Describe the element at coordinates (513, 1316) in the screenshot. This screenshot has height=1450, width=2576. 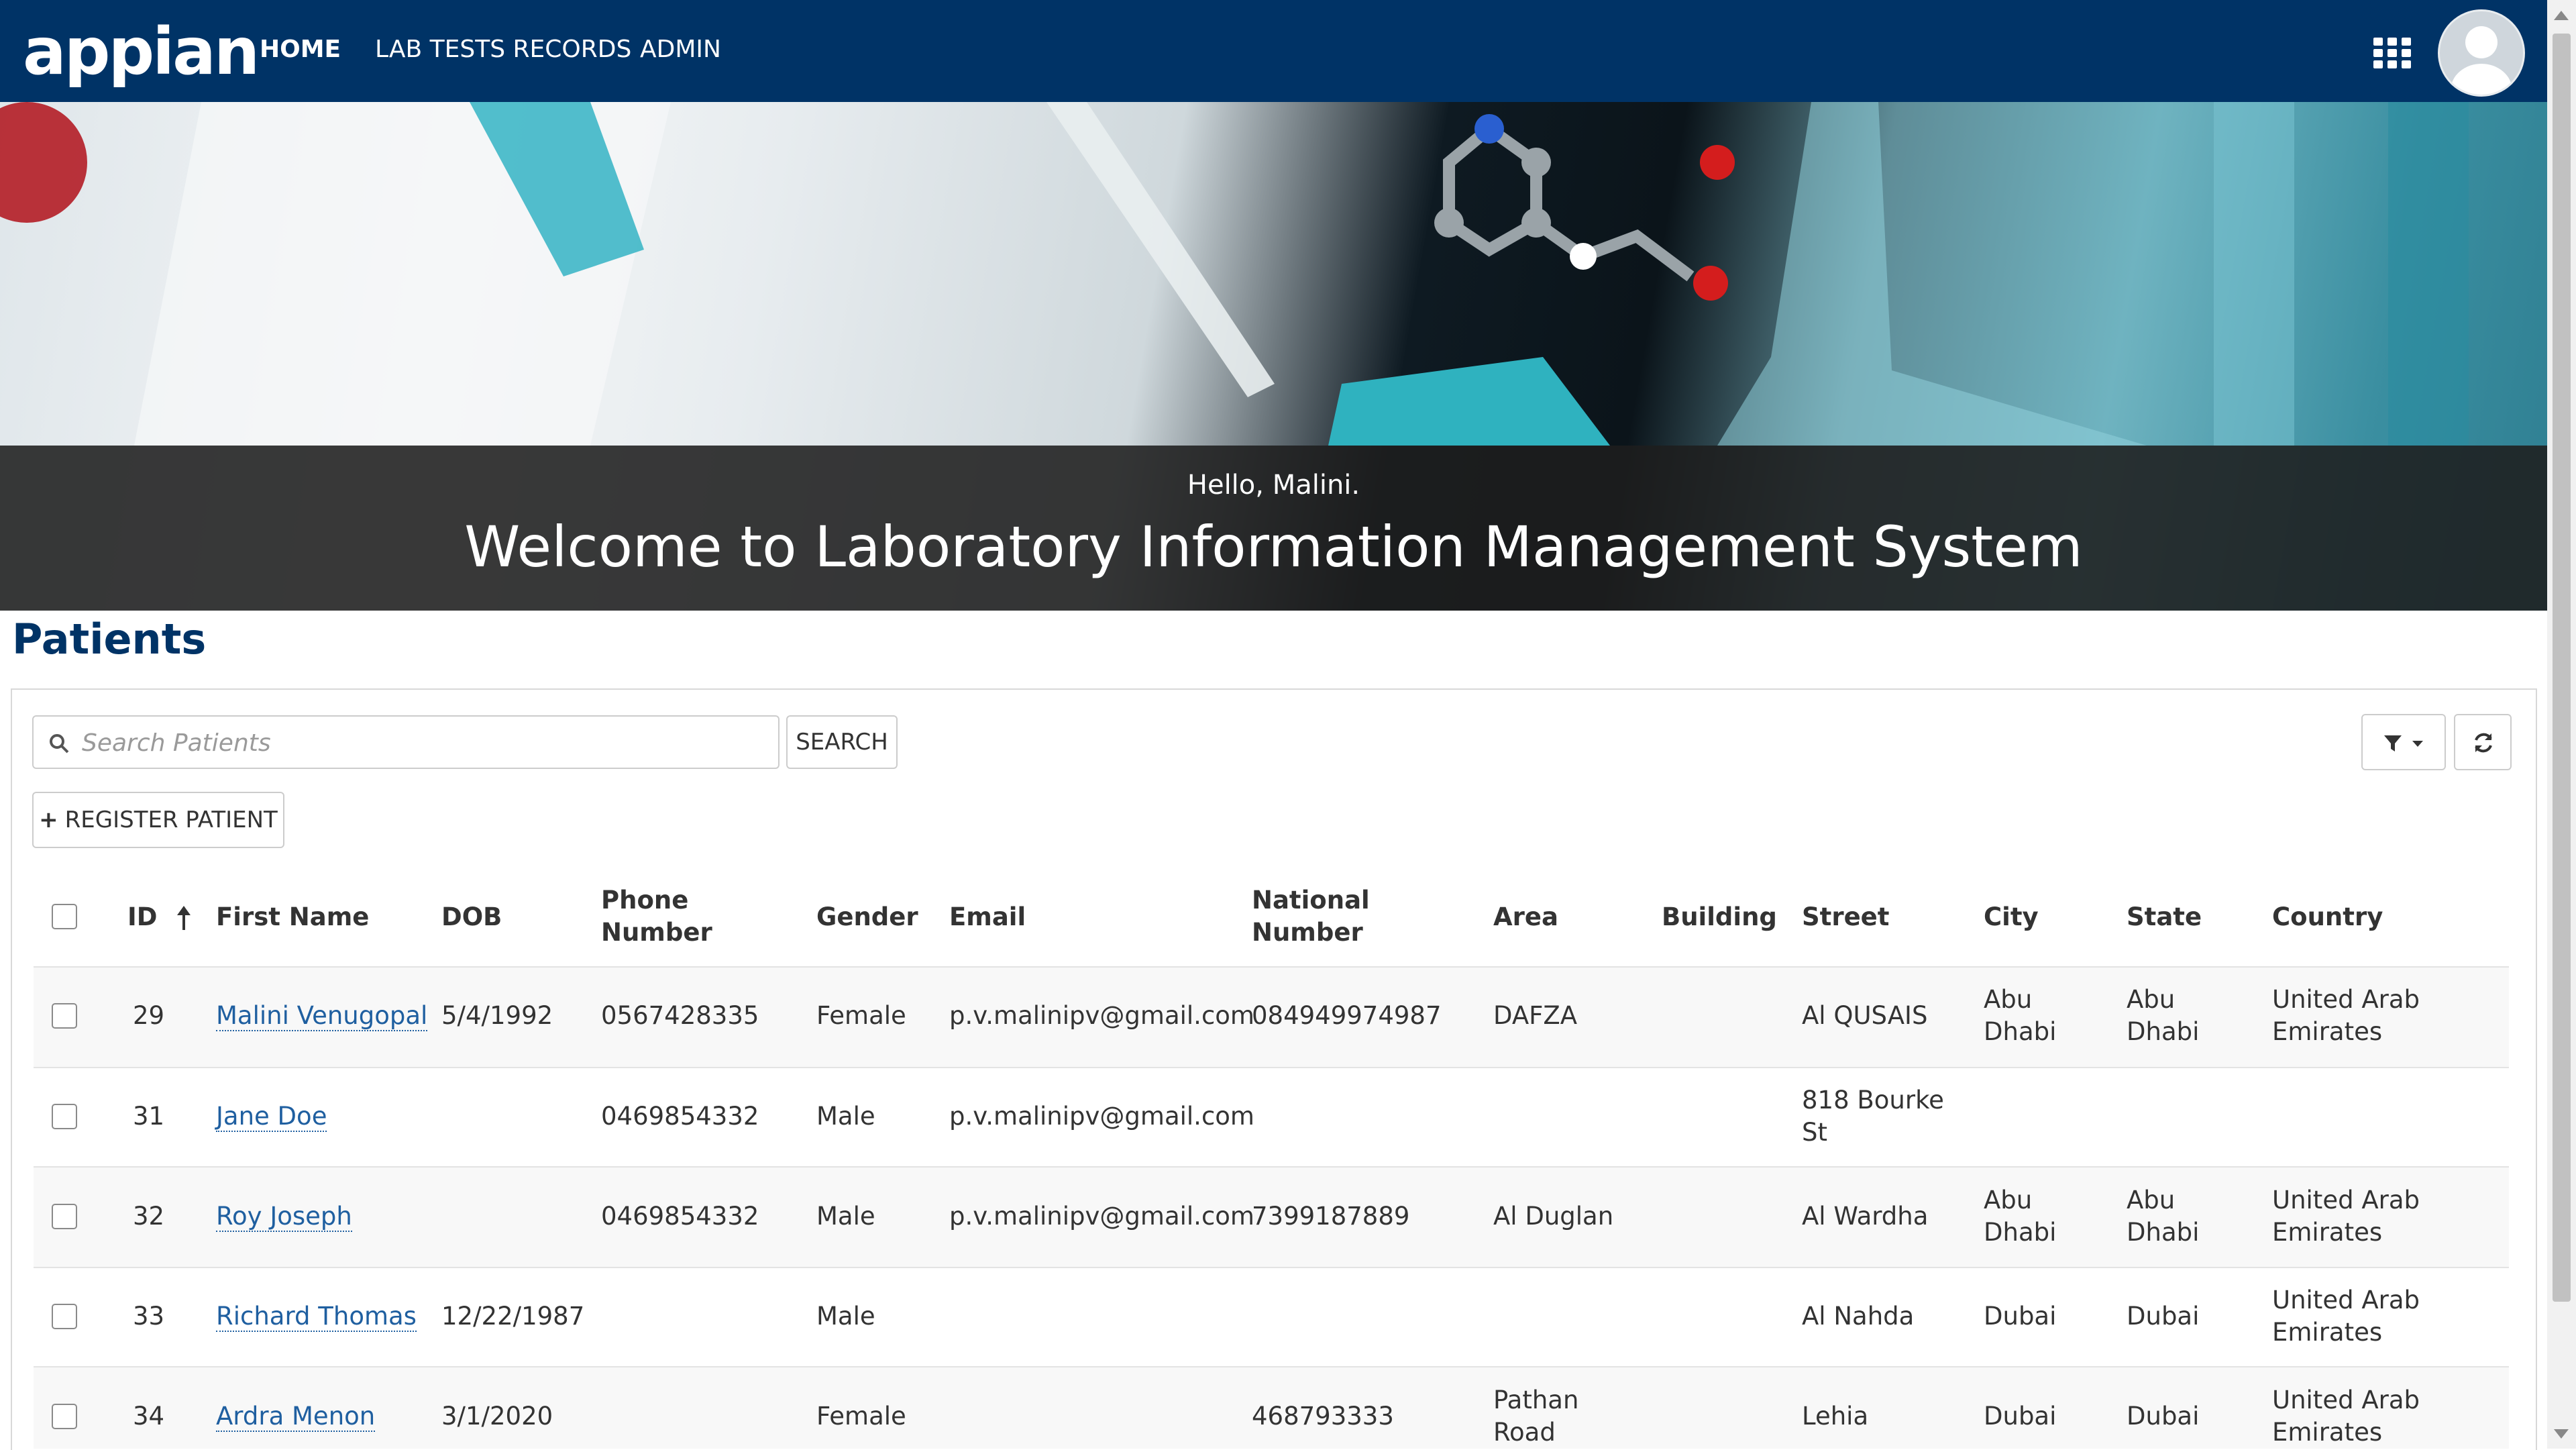
I see `cell-dob: 12/22/1987` at that location.